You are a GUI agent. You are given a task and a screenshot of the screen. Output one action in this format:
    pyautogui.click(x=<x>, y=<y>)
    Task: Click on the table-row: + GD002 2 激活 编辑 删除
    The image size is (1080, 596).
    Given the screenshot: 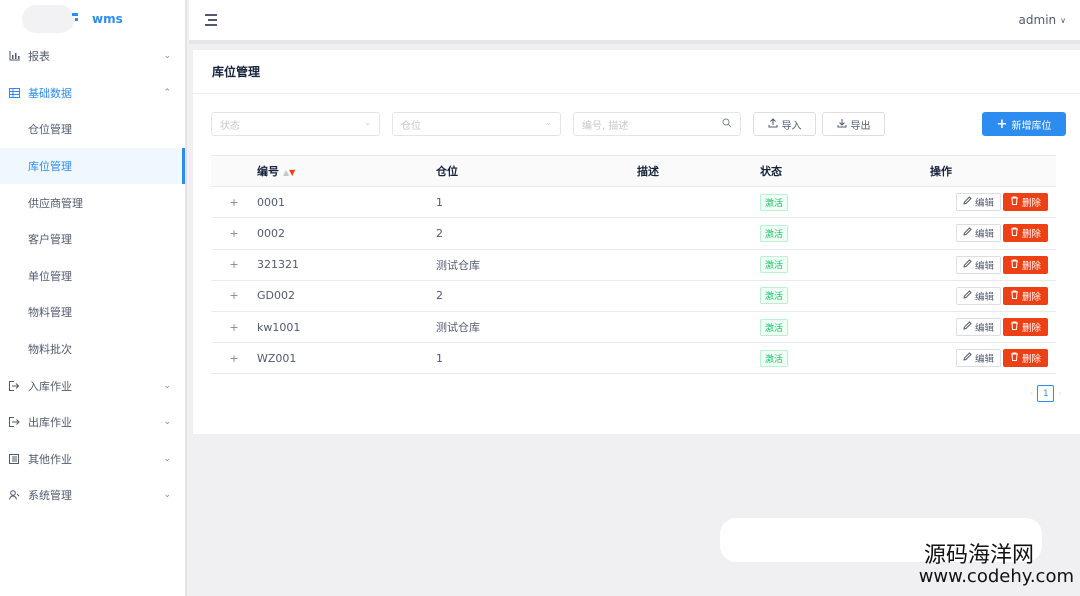 What is the action you would take?
    pyautogui.click(x=633, y=296)
    